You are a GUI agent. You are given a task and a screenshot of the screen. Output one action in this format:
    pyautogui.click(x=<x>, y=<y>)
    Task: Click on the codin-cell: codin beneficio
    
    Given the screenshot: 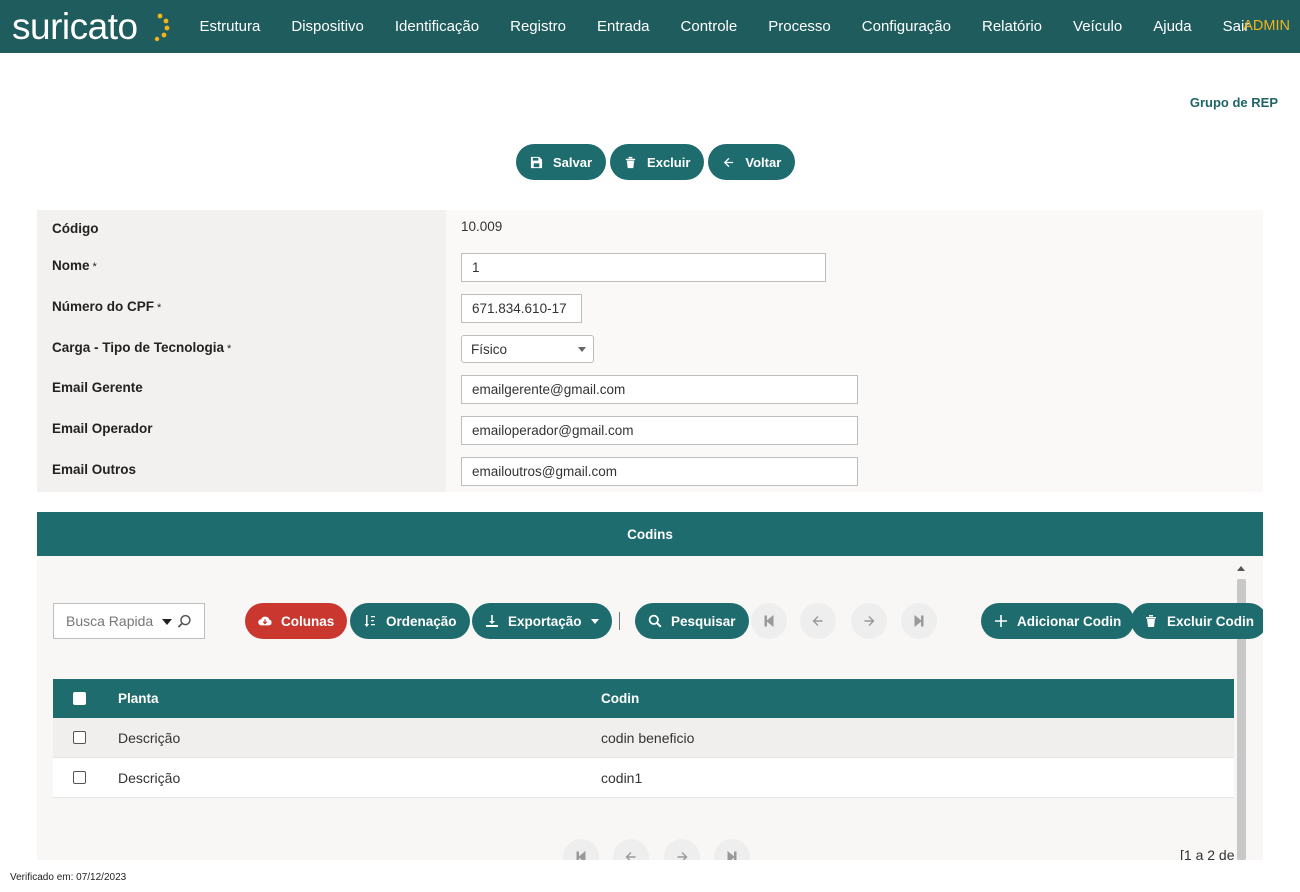 What is the action you would take?
    pyautogui.click(x=648, y=737)
    